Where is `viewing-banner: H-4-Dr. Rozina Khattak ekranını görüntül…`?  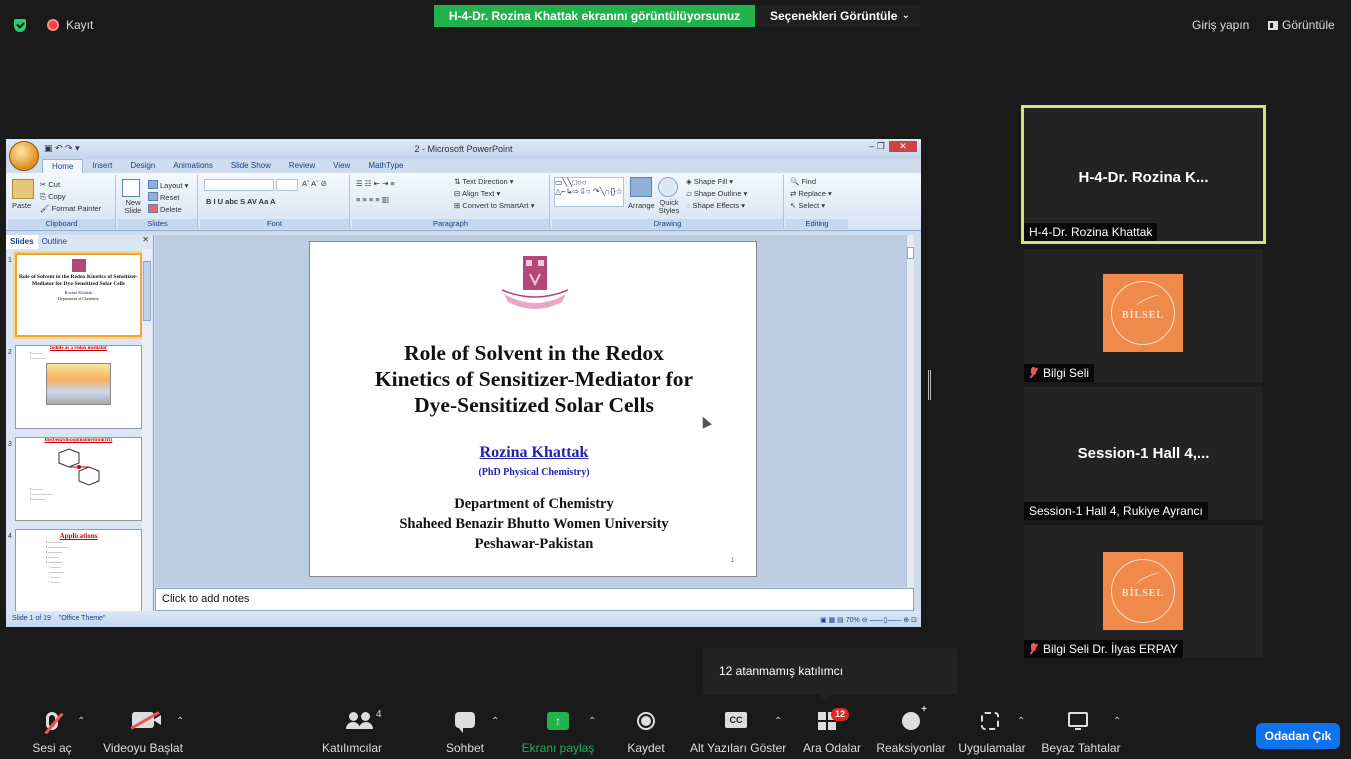
viewing-banner: H-4-Dr. Rozina Khattak ekranını görüntül… is located at coordinates (594, 16).